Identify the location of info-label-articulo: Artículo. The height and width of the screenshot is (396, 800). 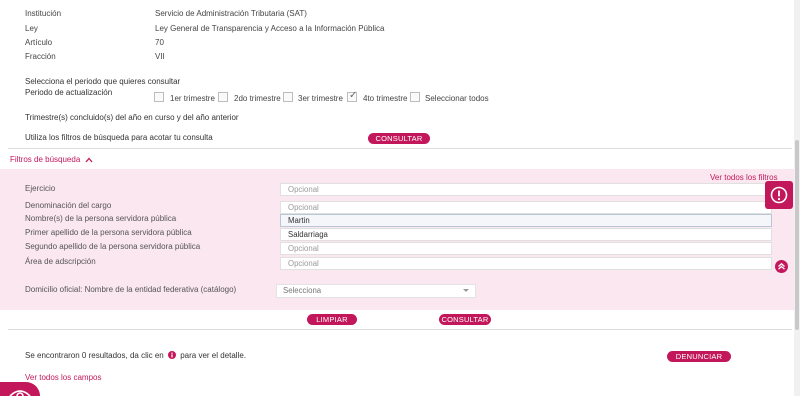
(39, 42).